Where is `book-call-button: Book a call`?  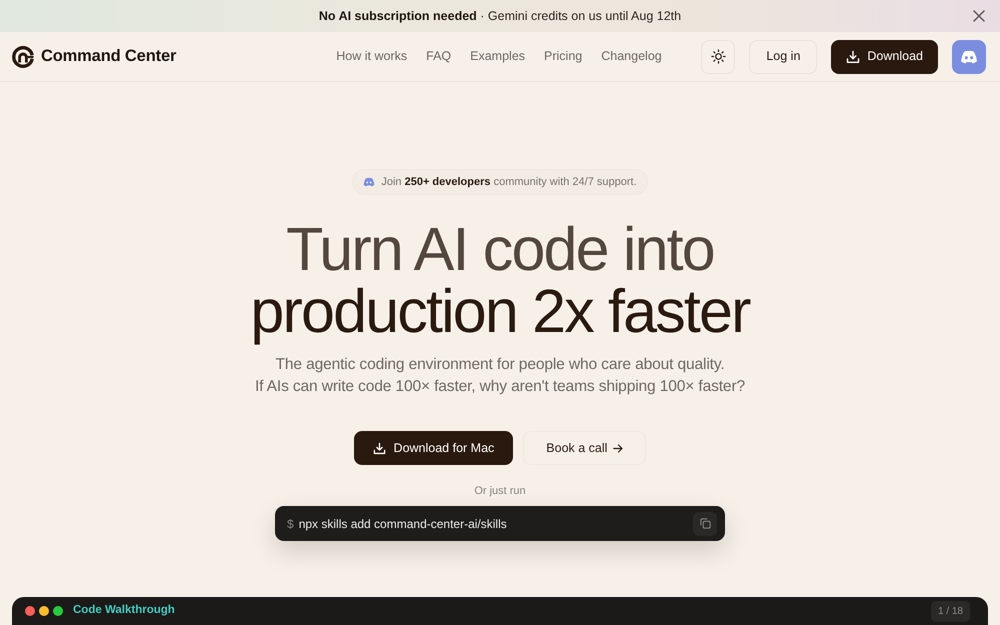 book-call-button: Book a call is located at coordinates (584, 448).